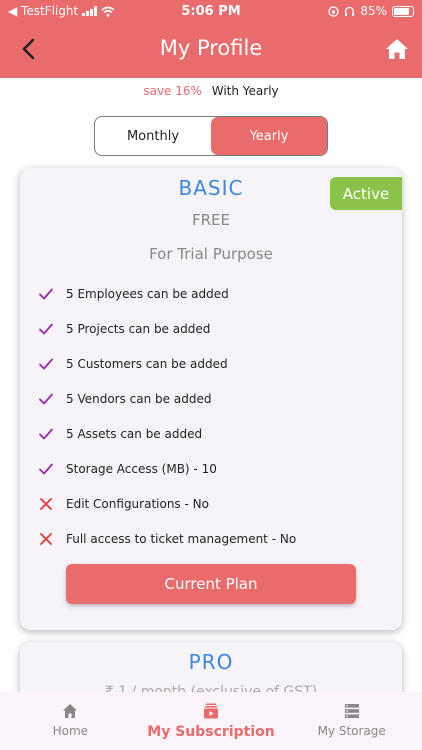 The width and height of the screenshot is (422, 750). I want to click on feature-text: 5 Customers can be added, so click(147, 363).